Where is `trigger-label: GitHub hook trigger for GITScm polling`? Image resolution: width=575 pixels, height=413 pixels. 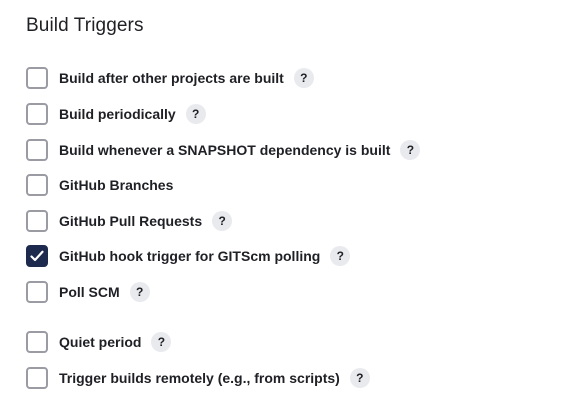
trigger-label: GitHub hook trigger for GITScm polling is located at coordinates (189, 256).